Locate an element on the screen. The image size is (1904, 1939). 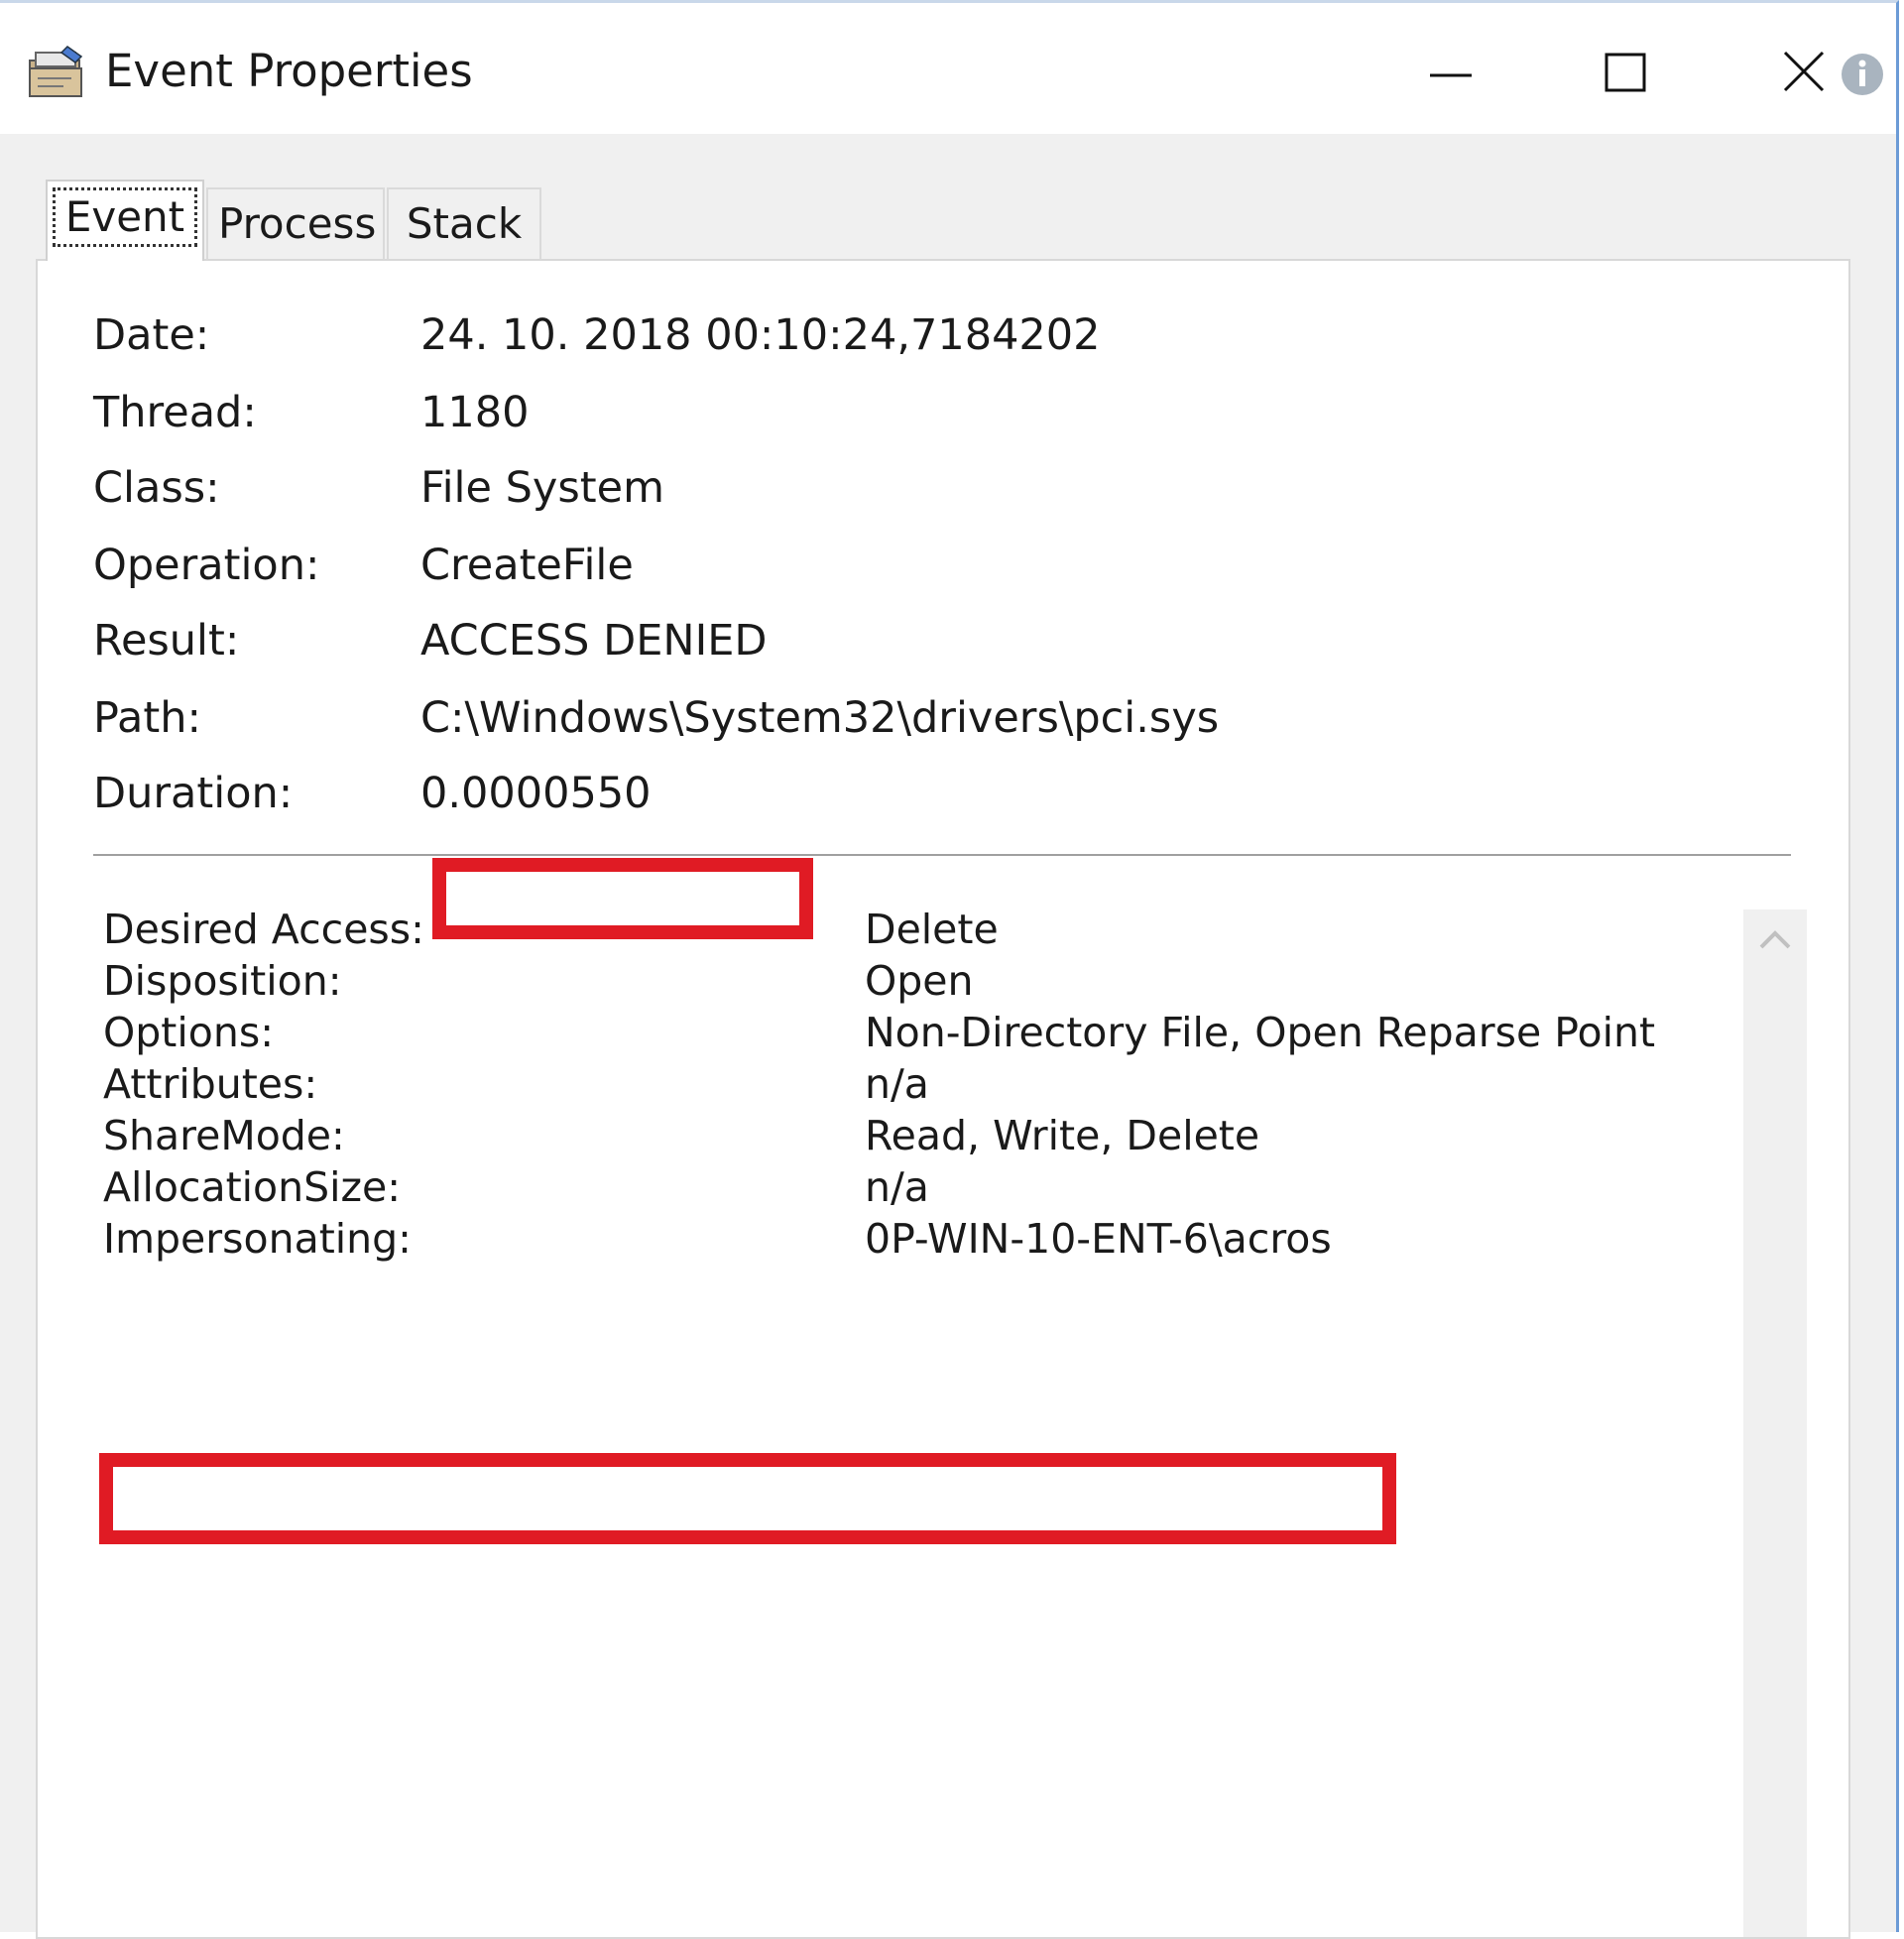
thread-label: Thread: is located at coordinates (175, 412).